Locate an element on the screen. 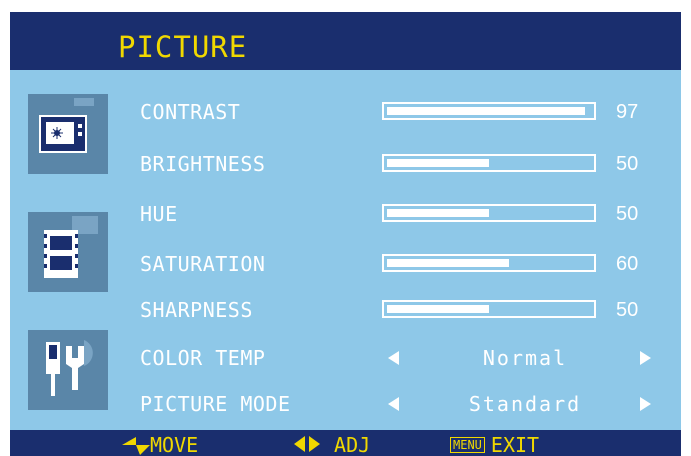  slider-label: BRIGHTNESS is located at coordinates (203, 164).